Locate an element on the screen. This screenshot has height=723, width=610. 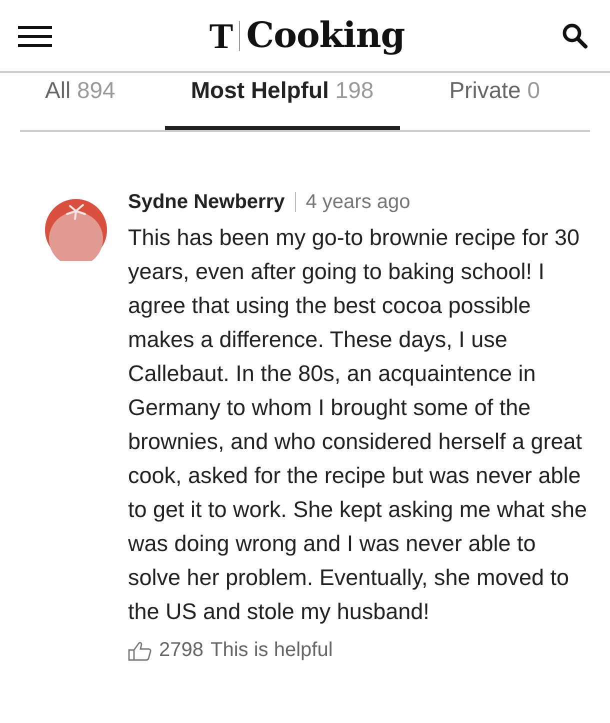
thumbs-up-icon is located at coordinates (140, 650).